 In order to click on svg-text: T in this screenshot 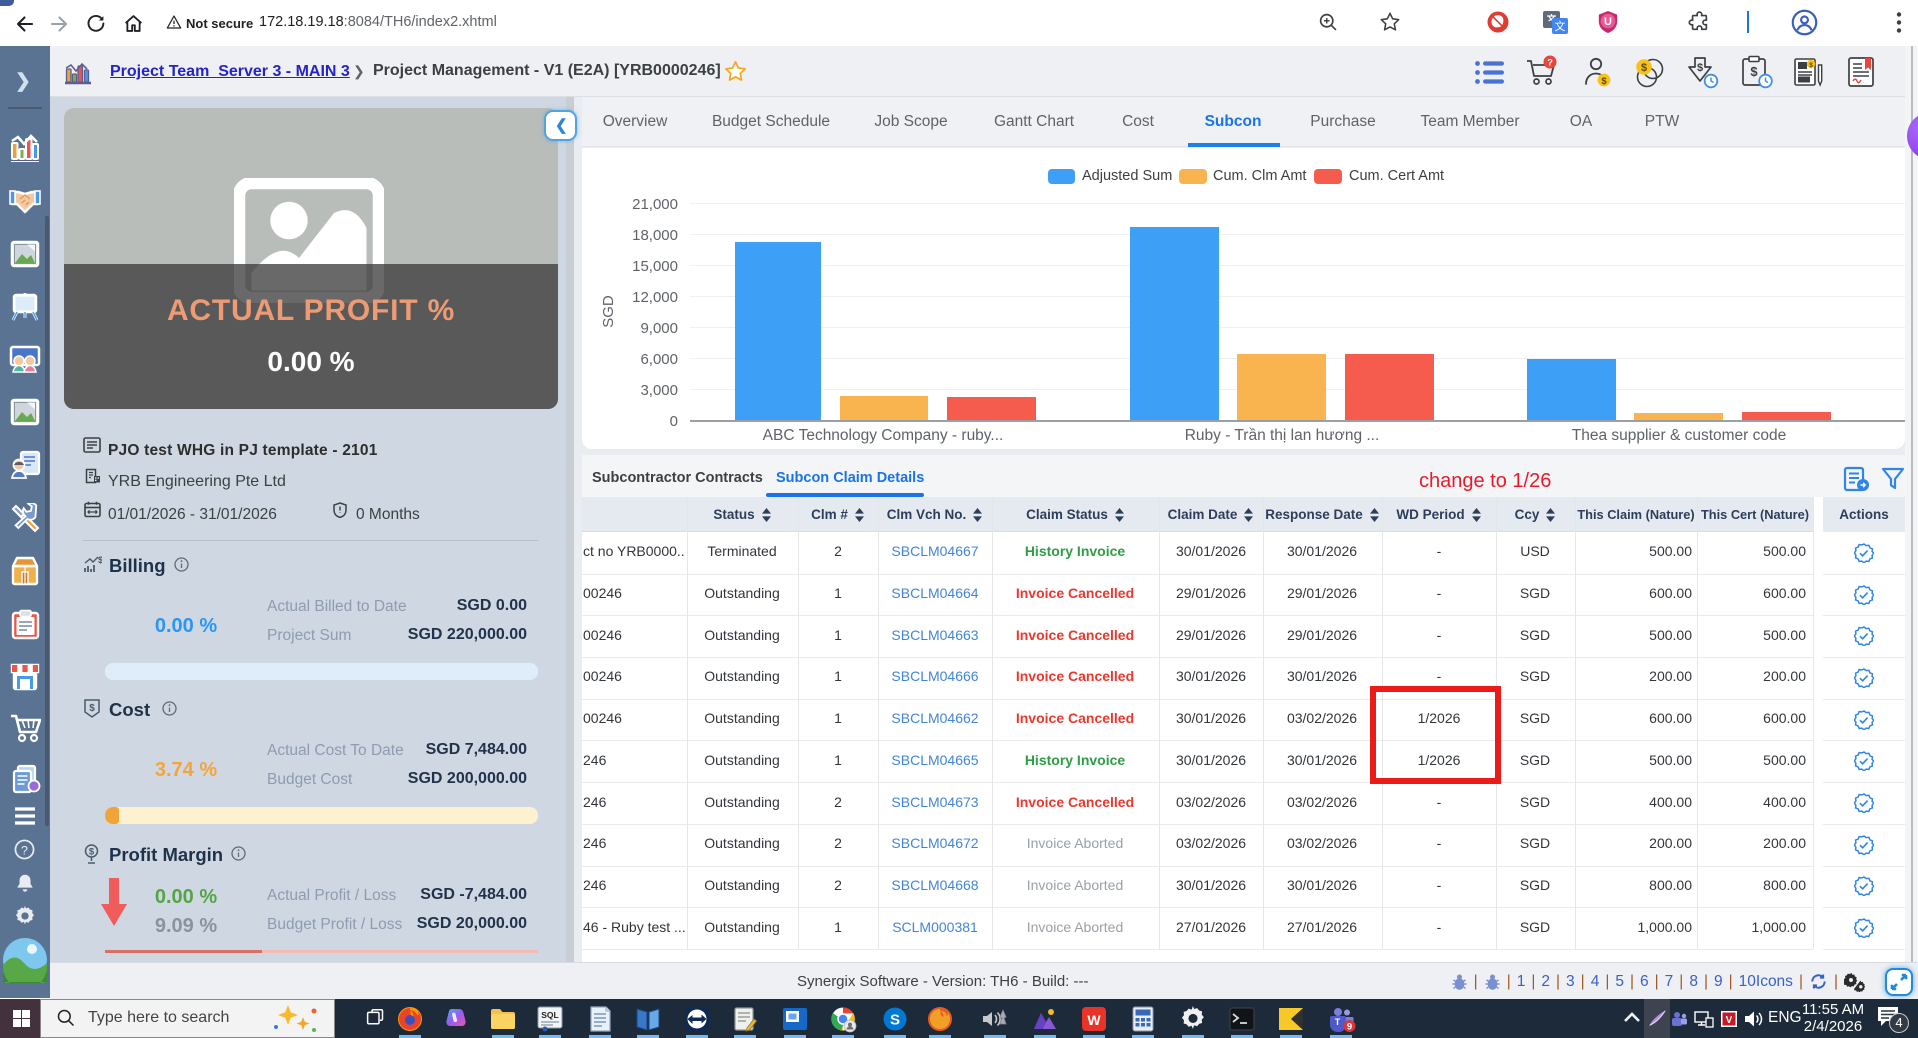, I will do `click(1338, 1022)`.